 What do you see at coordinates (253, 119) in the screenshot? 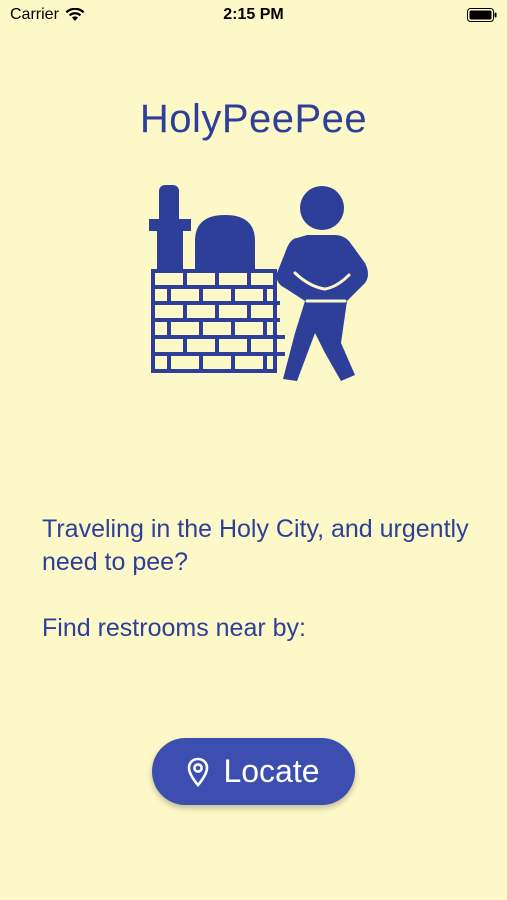
I see `app-title: HolyPeePee` at bounding box center [253, 119].